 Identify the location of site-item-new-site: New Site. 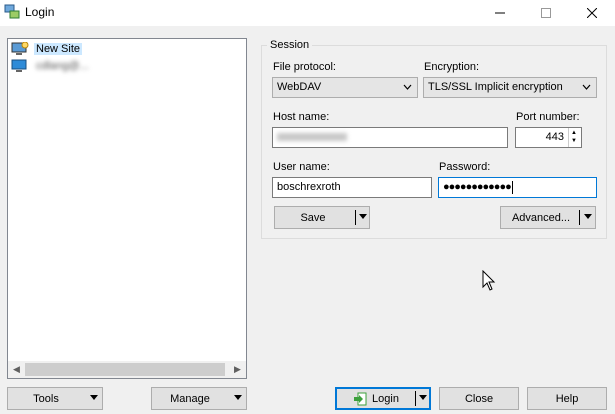
(47, 48).